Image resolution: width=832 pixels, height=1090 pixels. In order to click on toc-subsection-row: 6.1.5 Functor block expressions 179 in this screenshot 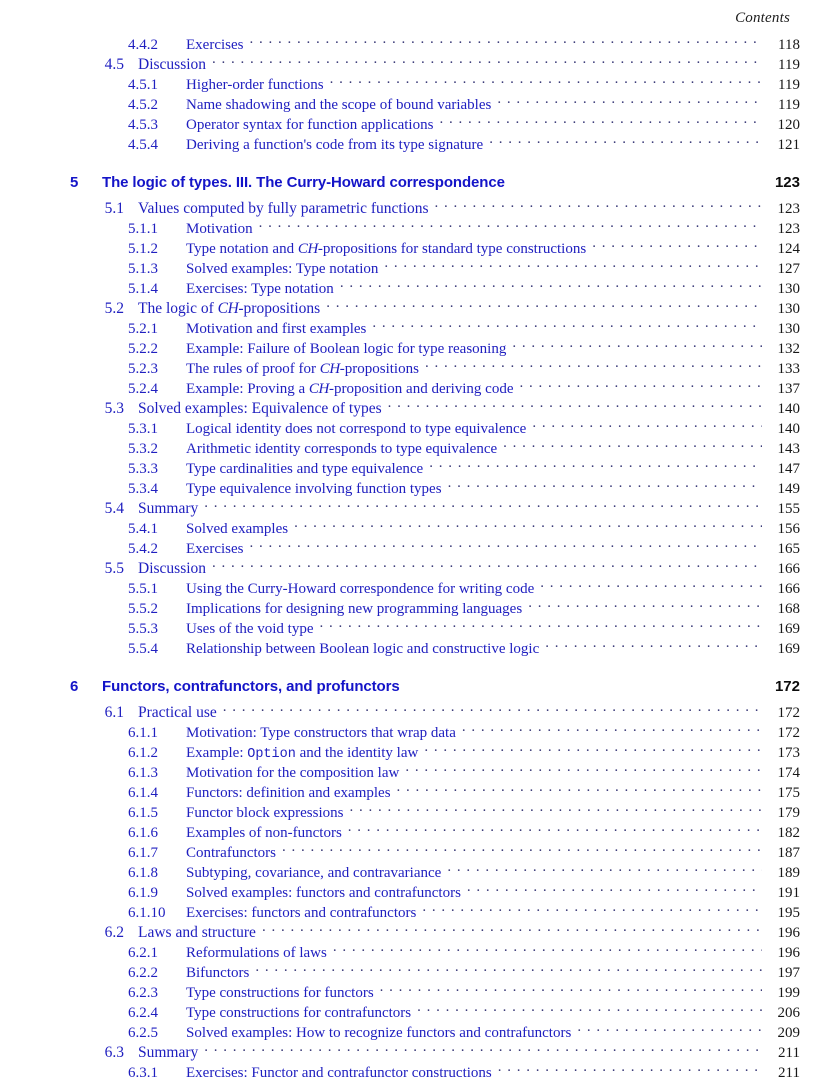, I will do `click(416, 811)`.